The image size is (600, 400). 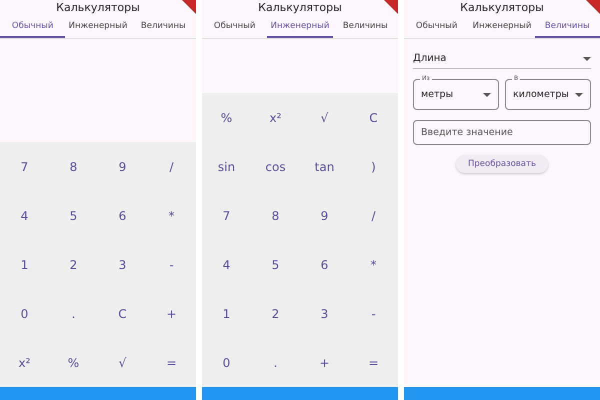 I want to click on calculator-key: cos, so click(x=275, y=166).